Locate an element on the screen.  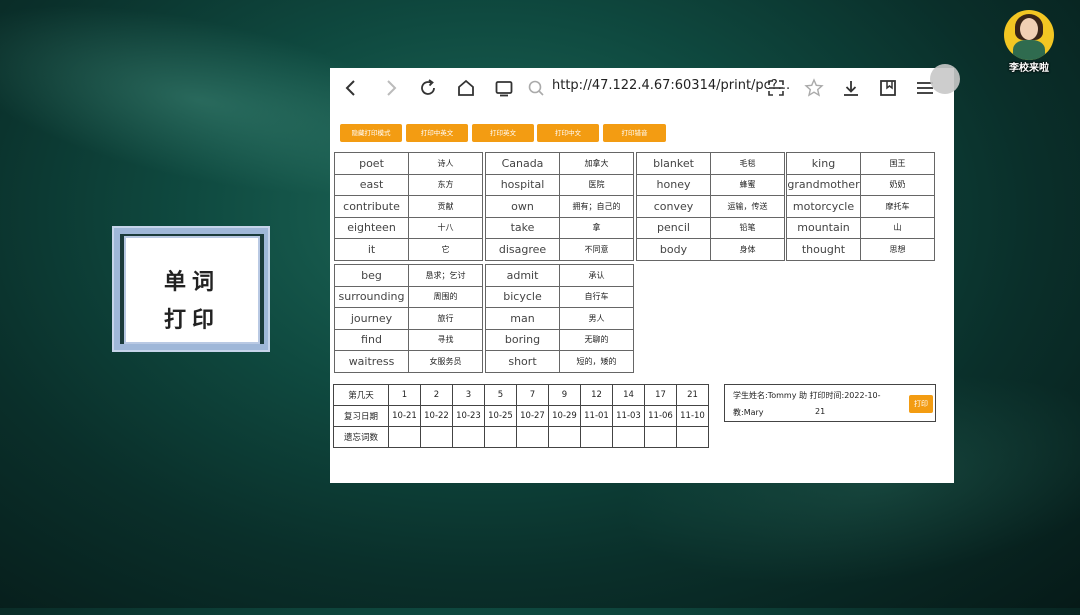
table-row: honey 蜂蜜 is located at coordinates (710, 184).